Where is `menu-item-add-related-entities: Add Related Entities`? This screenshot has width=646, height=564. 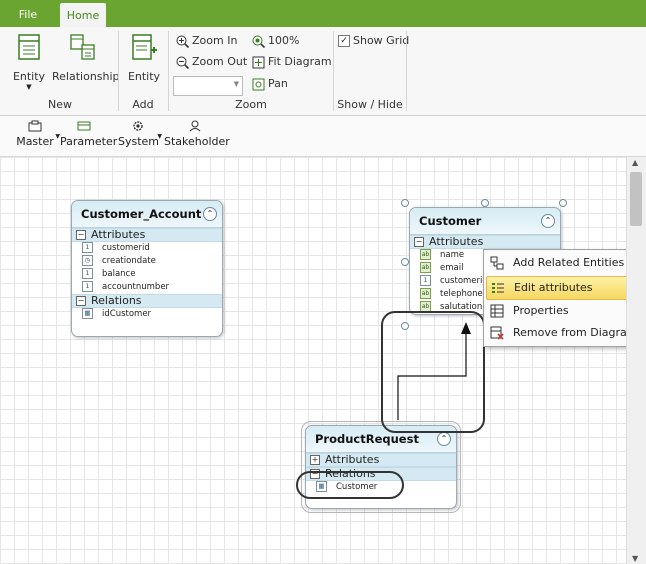
menu-item-add-related-entities: Add Related Entities is located at coordinates (562, 263).